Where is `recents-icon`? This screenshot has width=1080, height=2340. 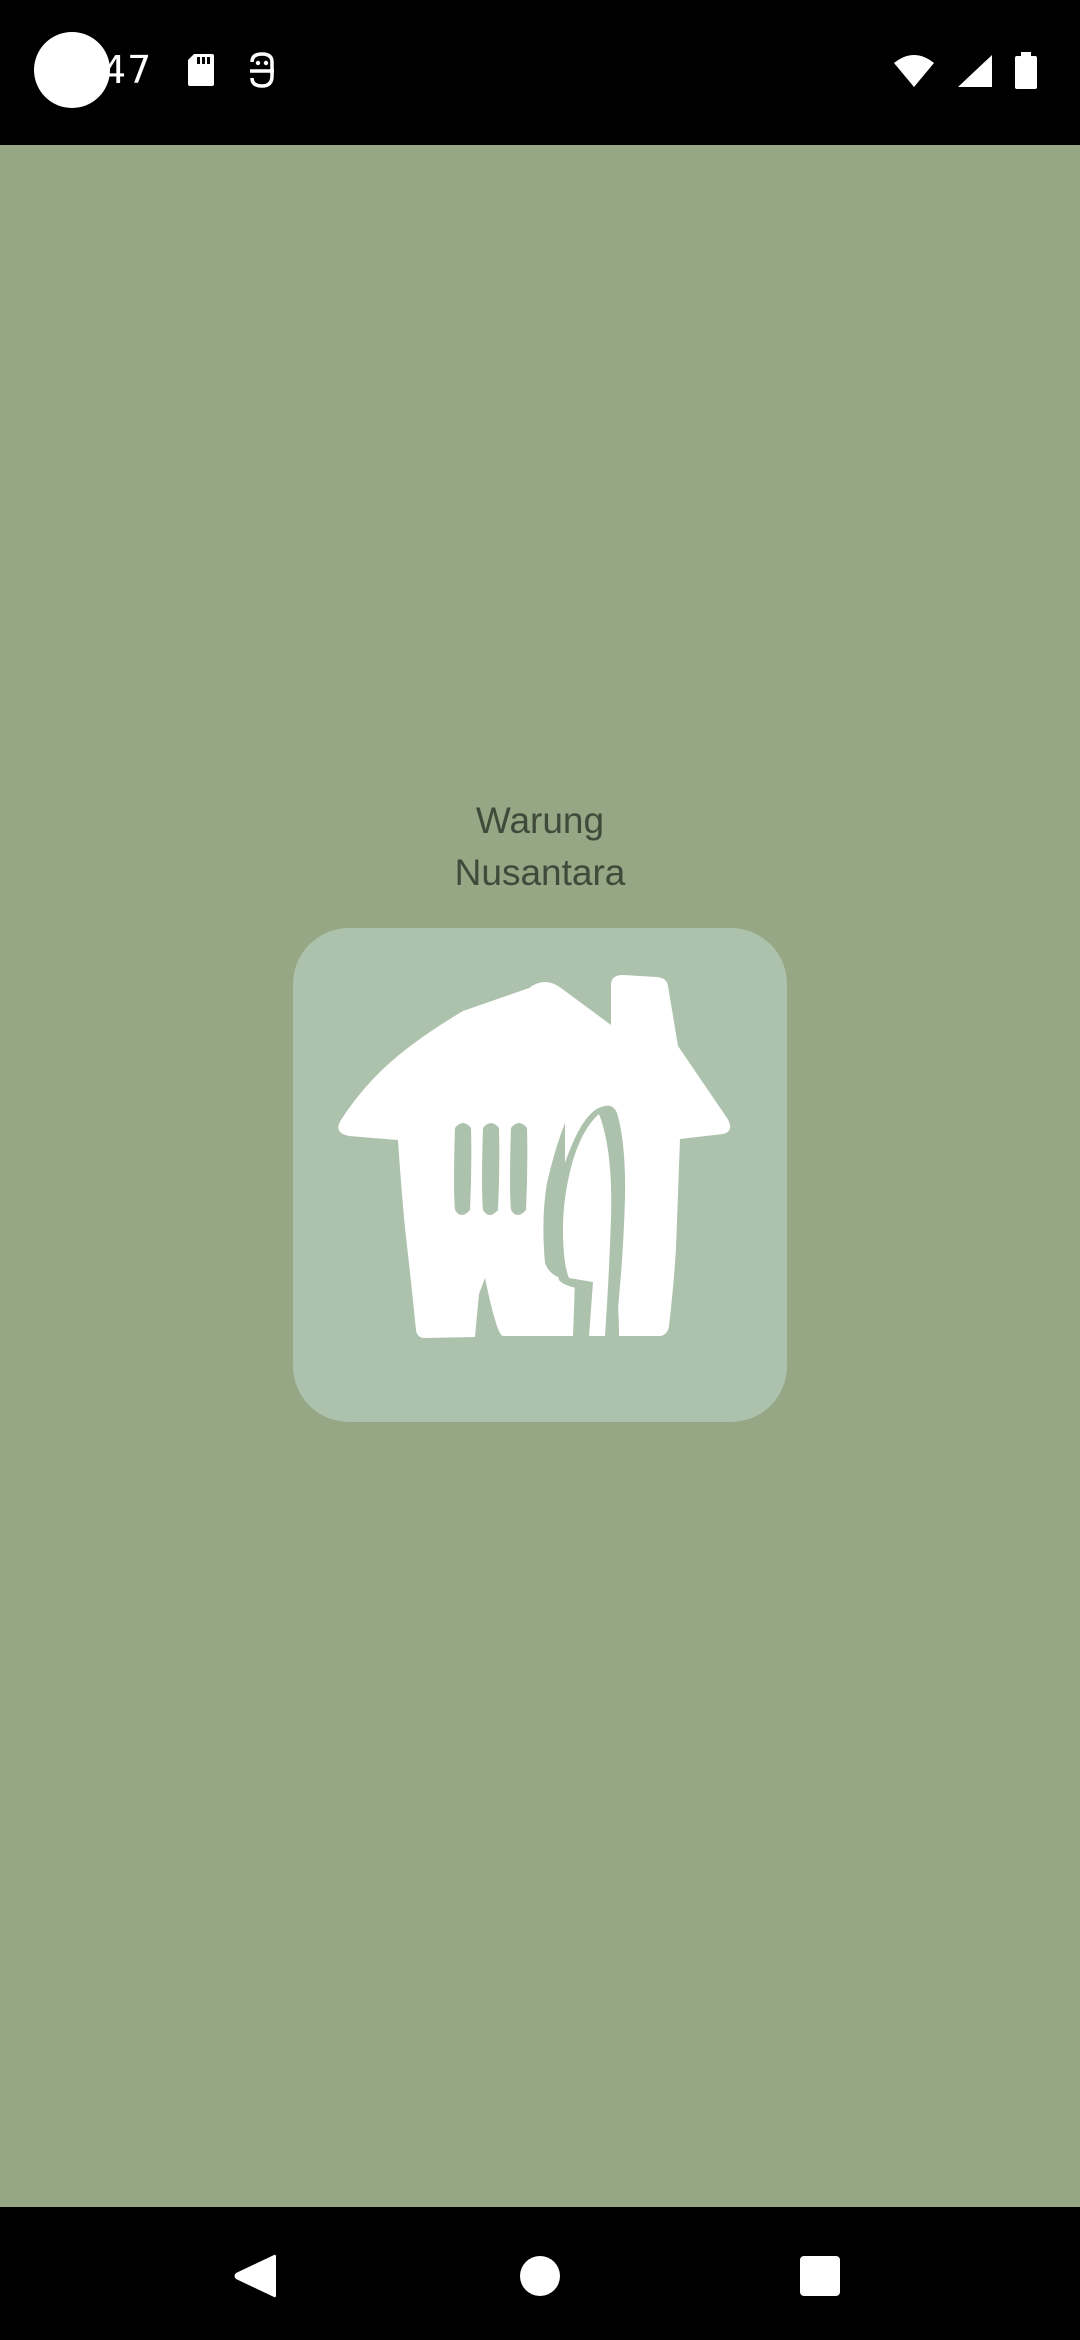 recents-icon is located at coordinates (820, 2276).